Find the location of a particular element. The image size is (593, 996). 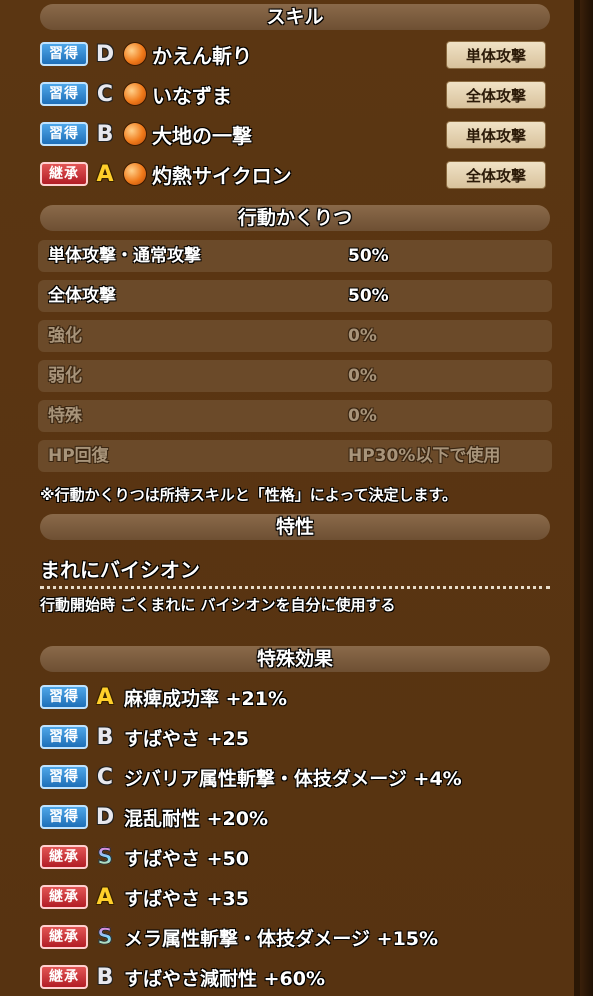

effect-row: 習得 A 麻痺成功率 +21% is located at coordinates (163, 697).